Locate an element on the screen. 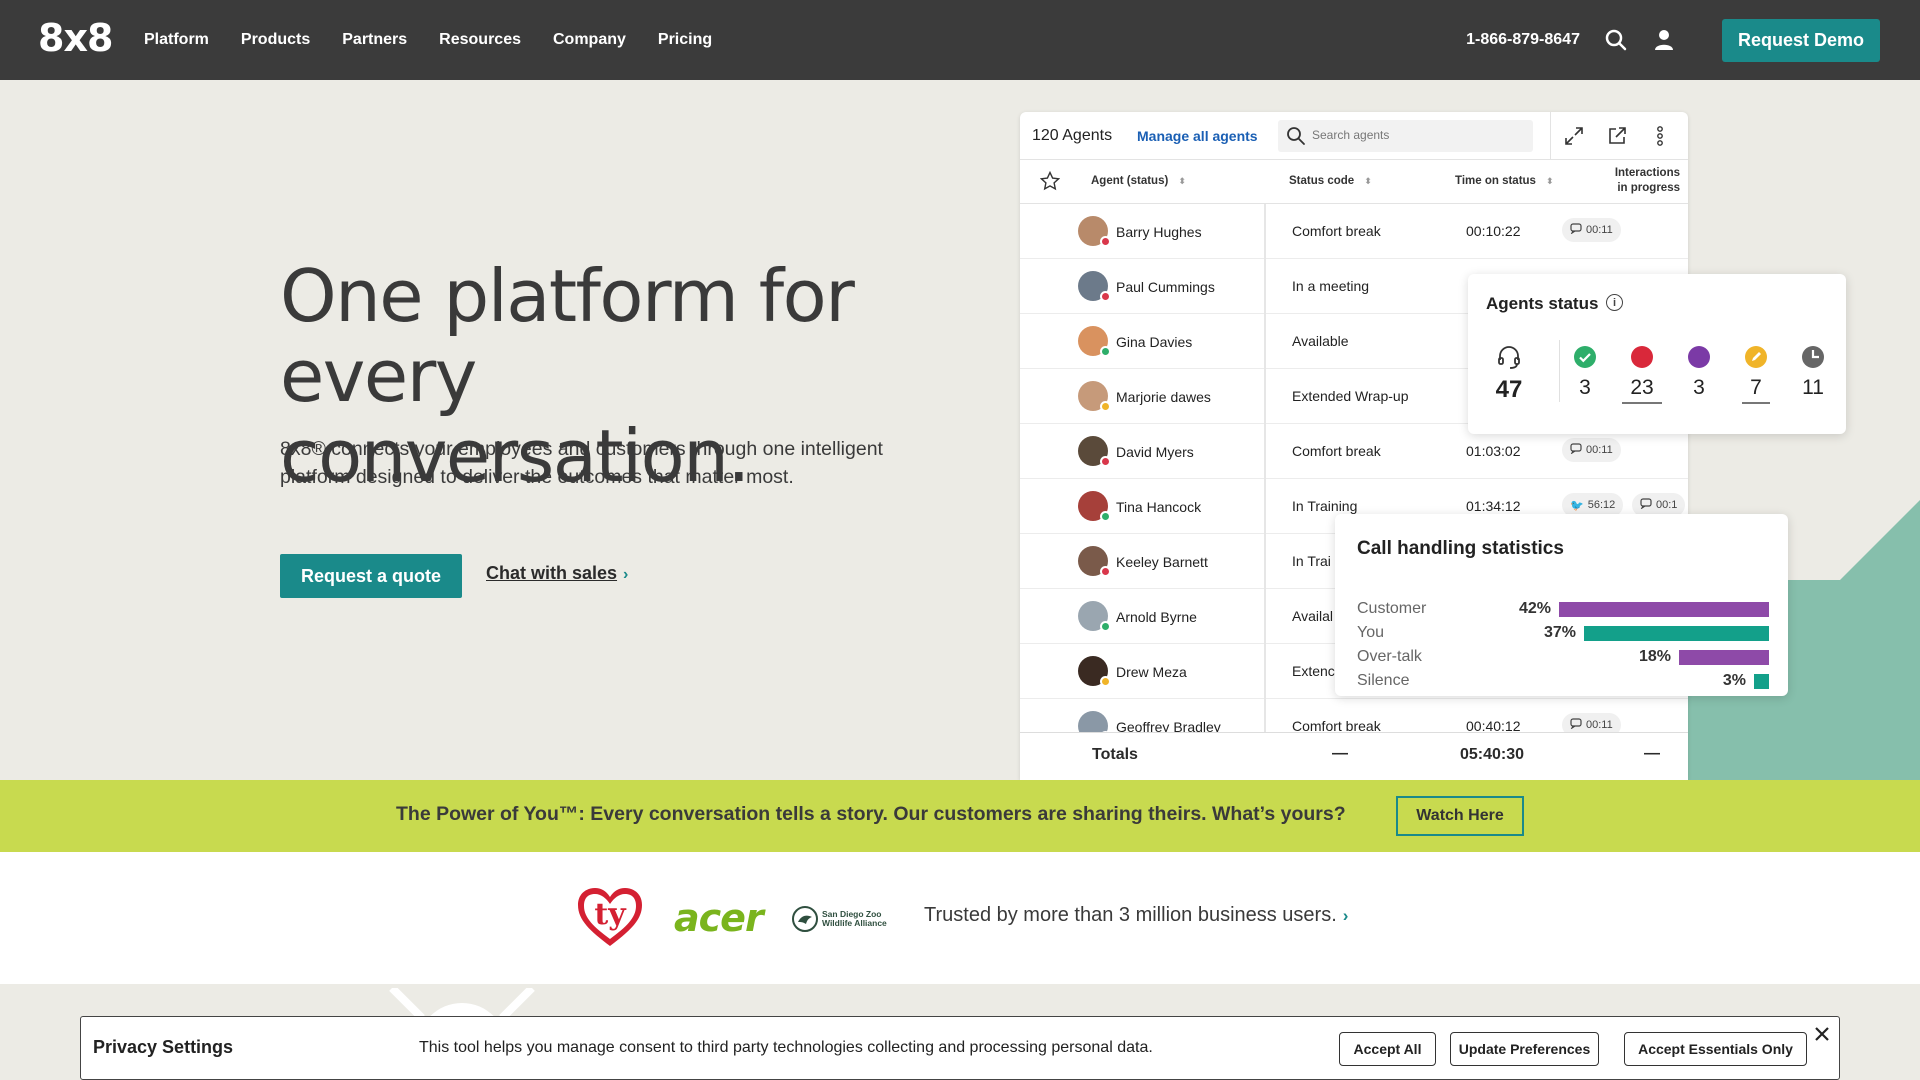 The width and height of the screenshot is (1920, 1080). agent-count: 120 Agents is located at coordinates (1072, 135).